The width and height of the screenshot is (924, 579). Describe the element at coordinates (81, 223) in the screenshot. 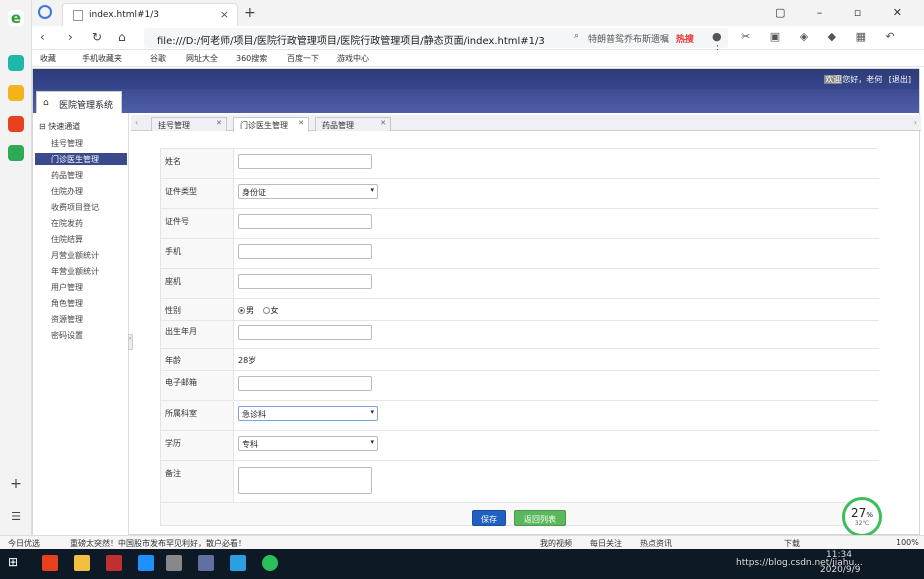

I see `sidebar-item-dispense: 在院发药` at that location.